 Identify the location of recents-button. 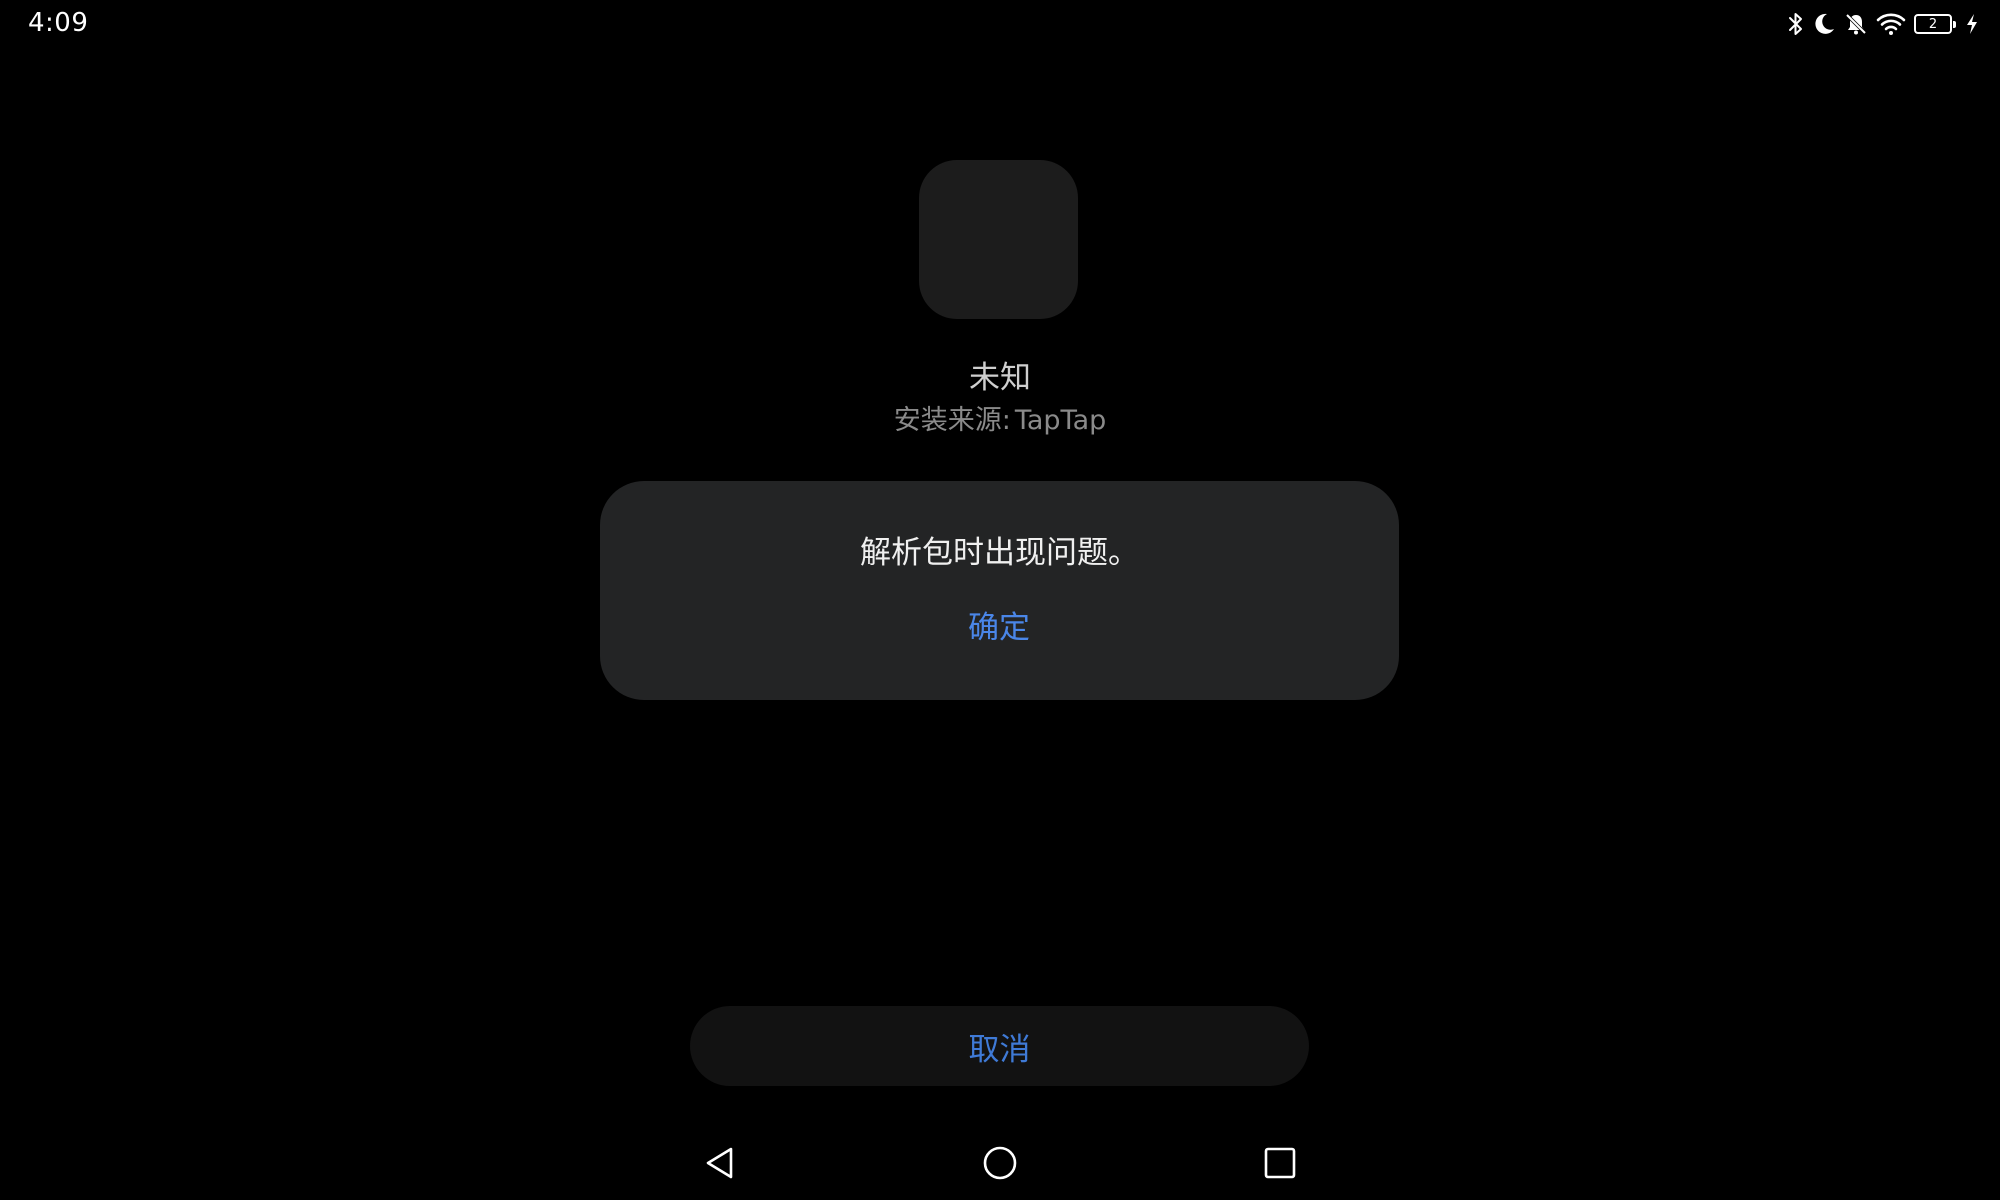
(1280, 1165).